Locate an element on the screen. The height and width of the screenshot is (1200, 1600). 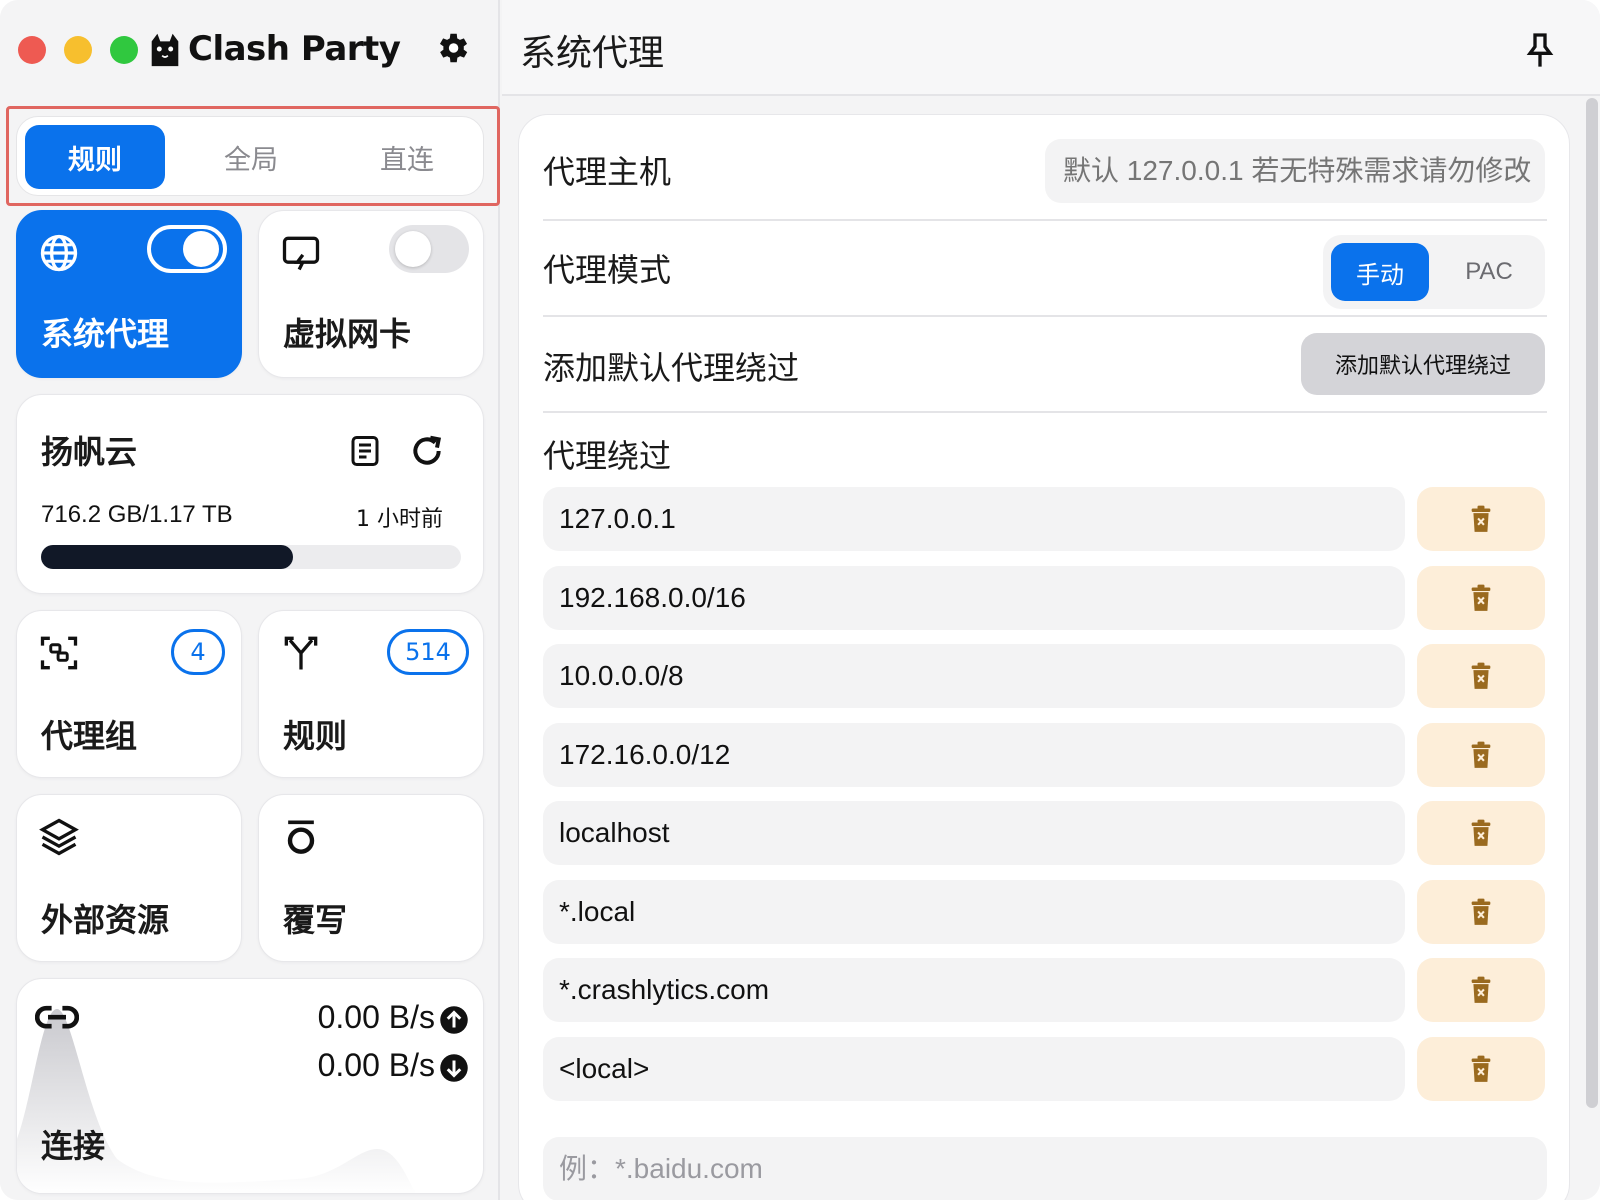
proxy-mode-pac: PAC is located at coordinates (1489, 272).